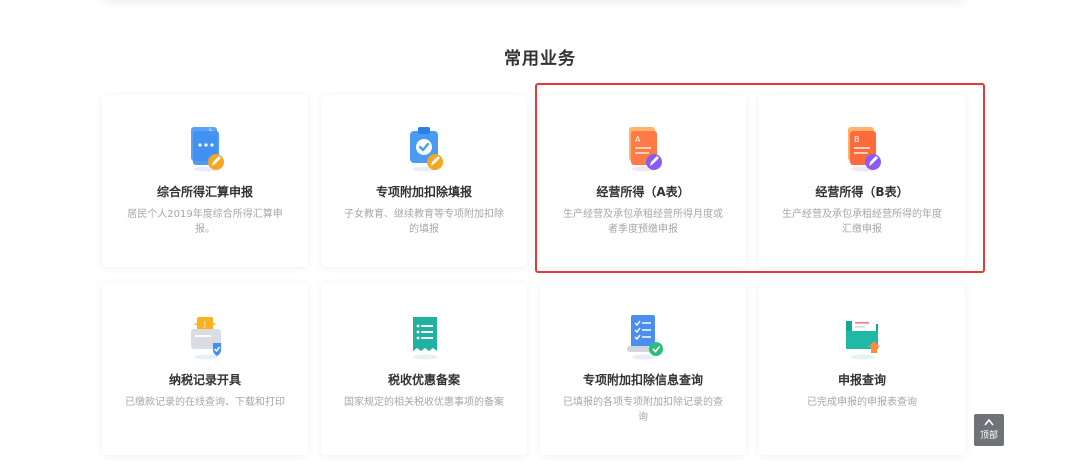 This screenshot has height=471, width=1080. Describe the element at coordinates (204, 192) in the screenshot. I see `card-title: 综合所得汇算申报` at that location.